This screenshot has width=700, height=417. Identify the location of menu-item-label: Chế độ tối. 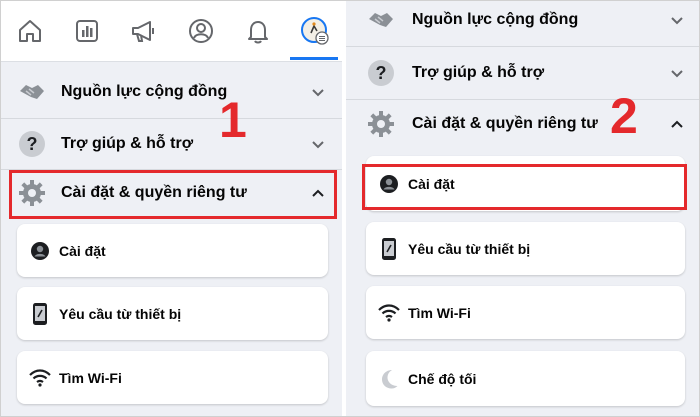
(442, 378).